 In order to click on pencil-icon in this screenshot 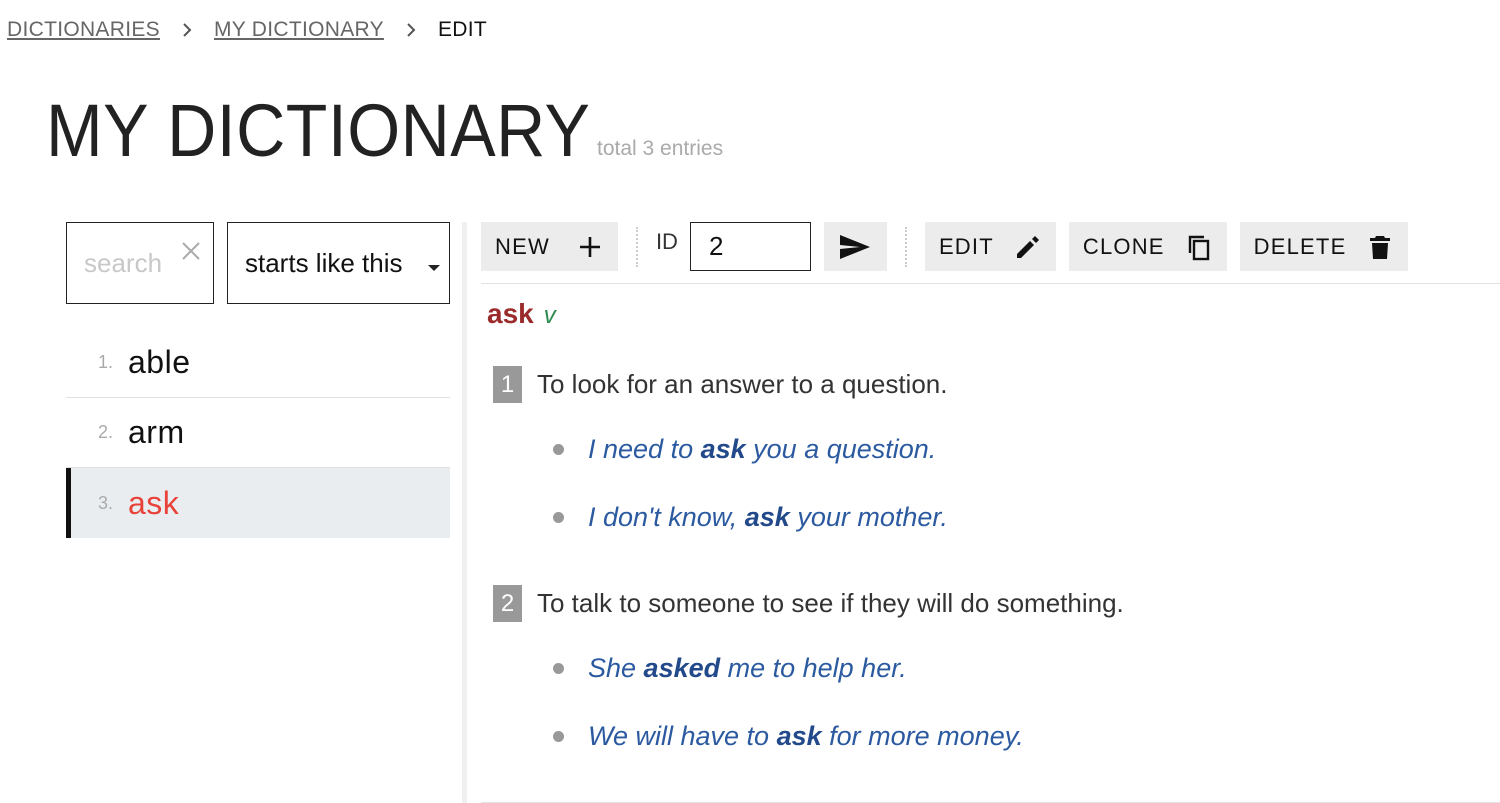, I will do `click(1027, 246)`.